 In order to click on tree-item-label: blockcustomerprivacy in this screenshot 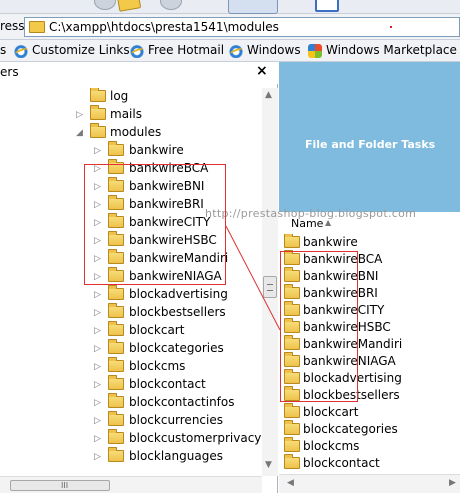, I will do `click(195, 438)`.